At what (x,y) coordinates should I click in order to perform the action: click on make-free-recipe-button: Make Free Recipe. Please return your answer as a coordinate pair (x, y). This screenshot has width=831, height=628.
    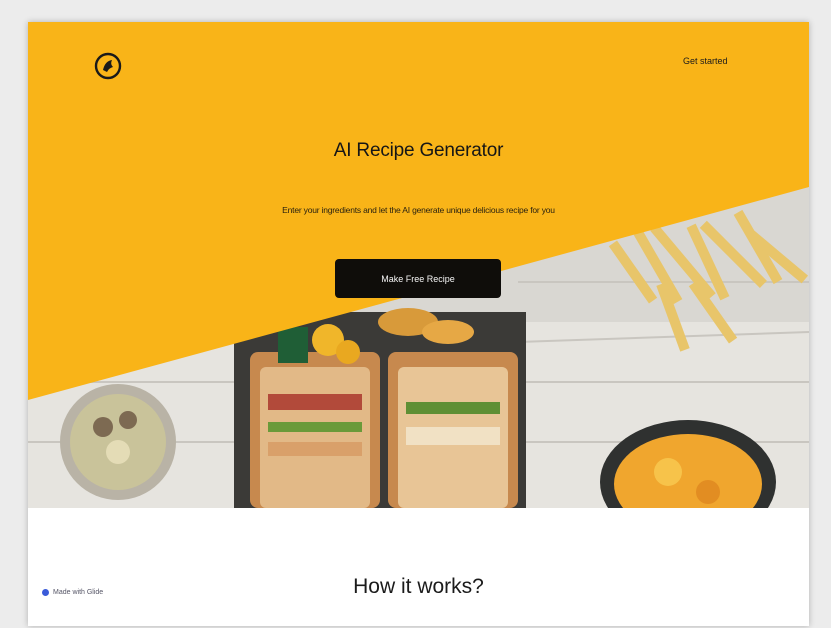
    Looking at the image, I should click on (418, 278).